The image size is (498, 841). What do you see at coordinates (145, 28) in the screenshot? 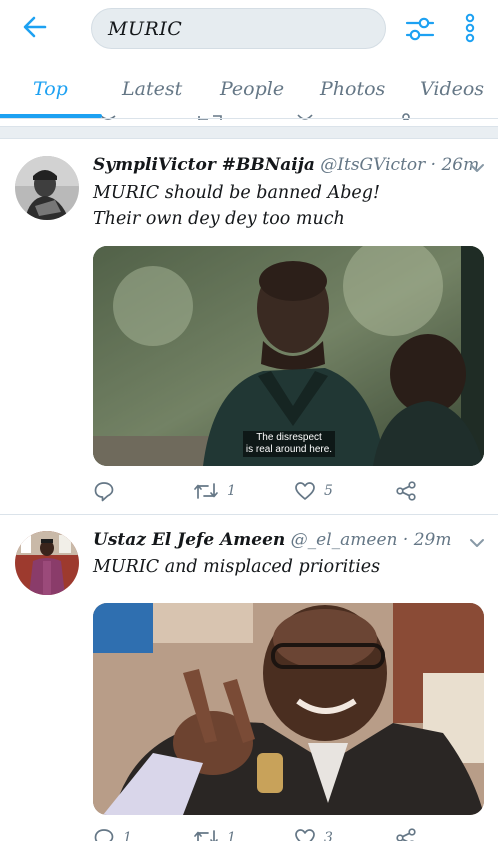
I see `search-query: MURIC` at bounding box center [145, 28].